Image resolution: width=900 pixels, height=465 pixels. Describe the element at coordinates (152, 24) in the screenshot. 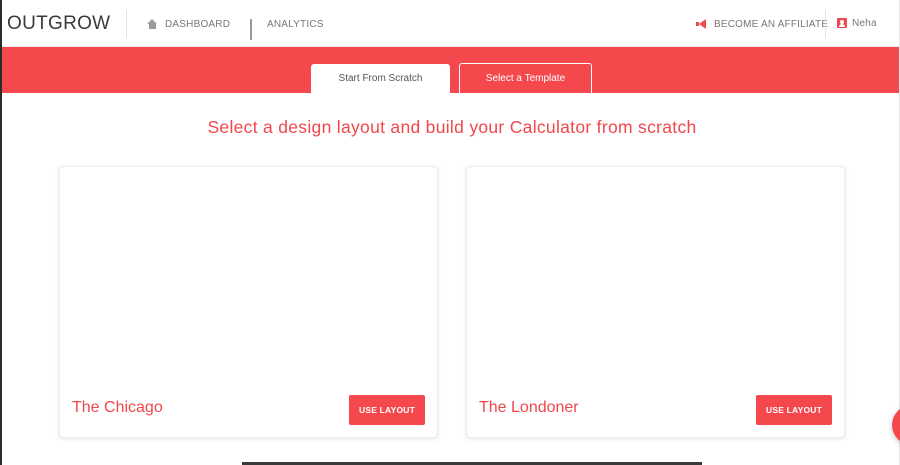

I see `home-icon` at that location.